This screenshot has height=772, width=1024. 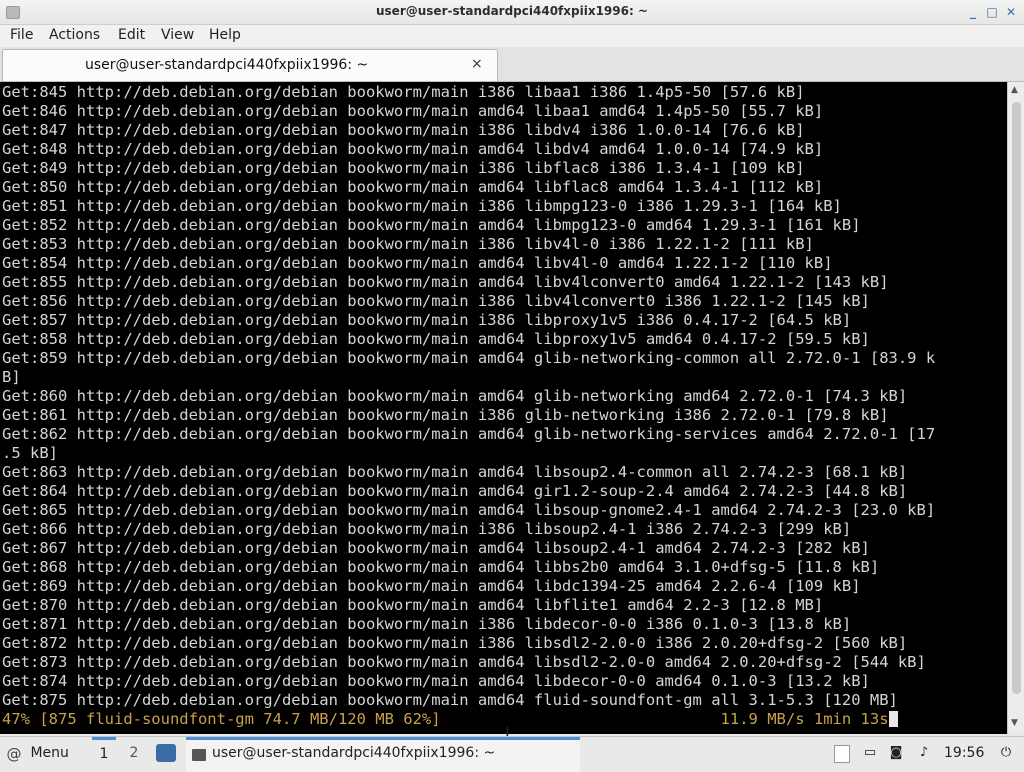 What do you see at coordinates (1016, 398) in the screenshot?
I see `scrollbar-thumb` at bounding box center [1016, 398].